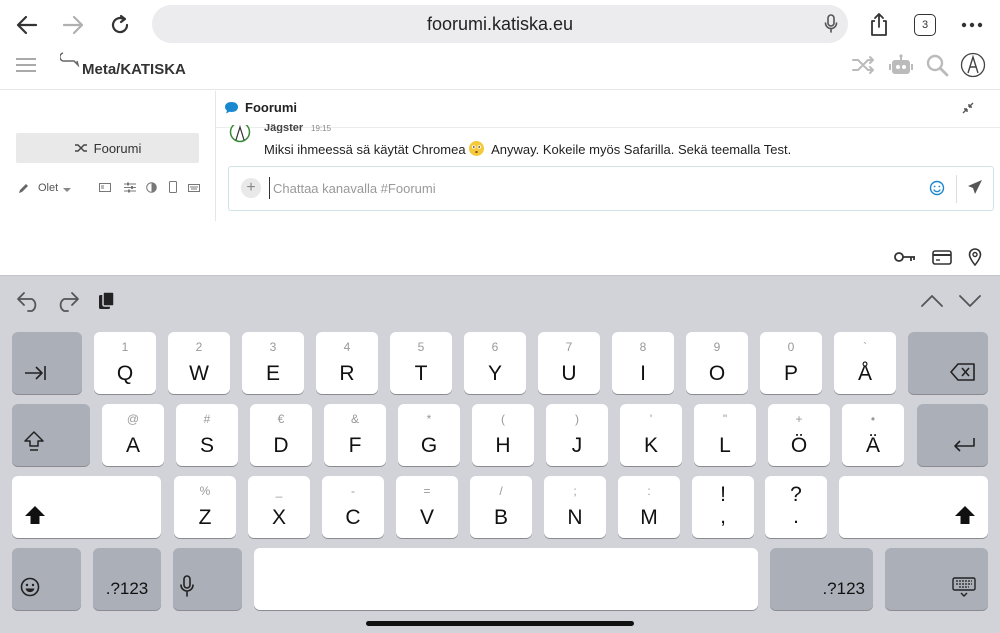  Describe the element at coordinates (279, 507) in the screenshot. I see `key-x: _ X` at that location.